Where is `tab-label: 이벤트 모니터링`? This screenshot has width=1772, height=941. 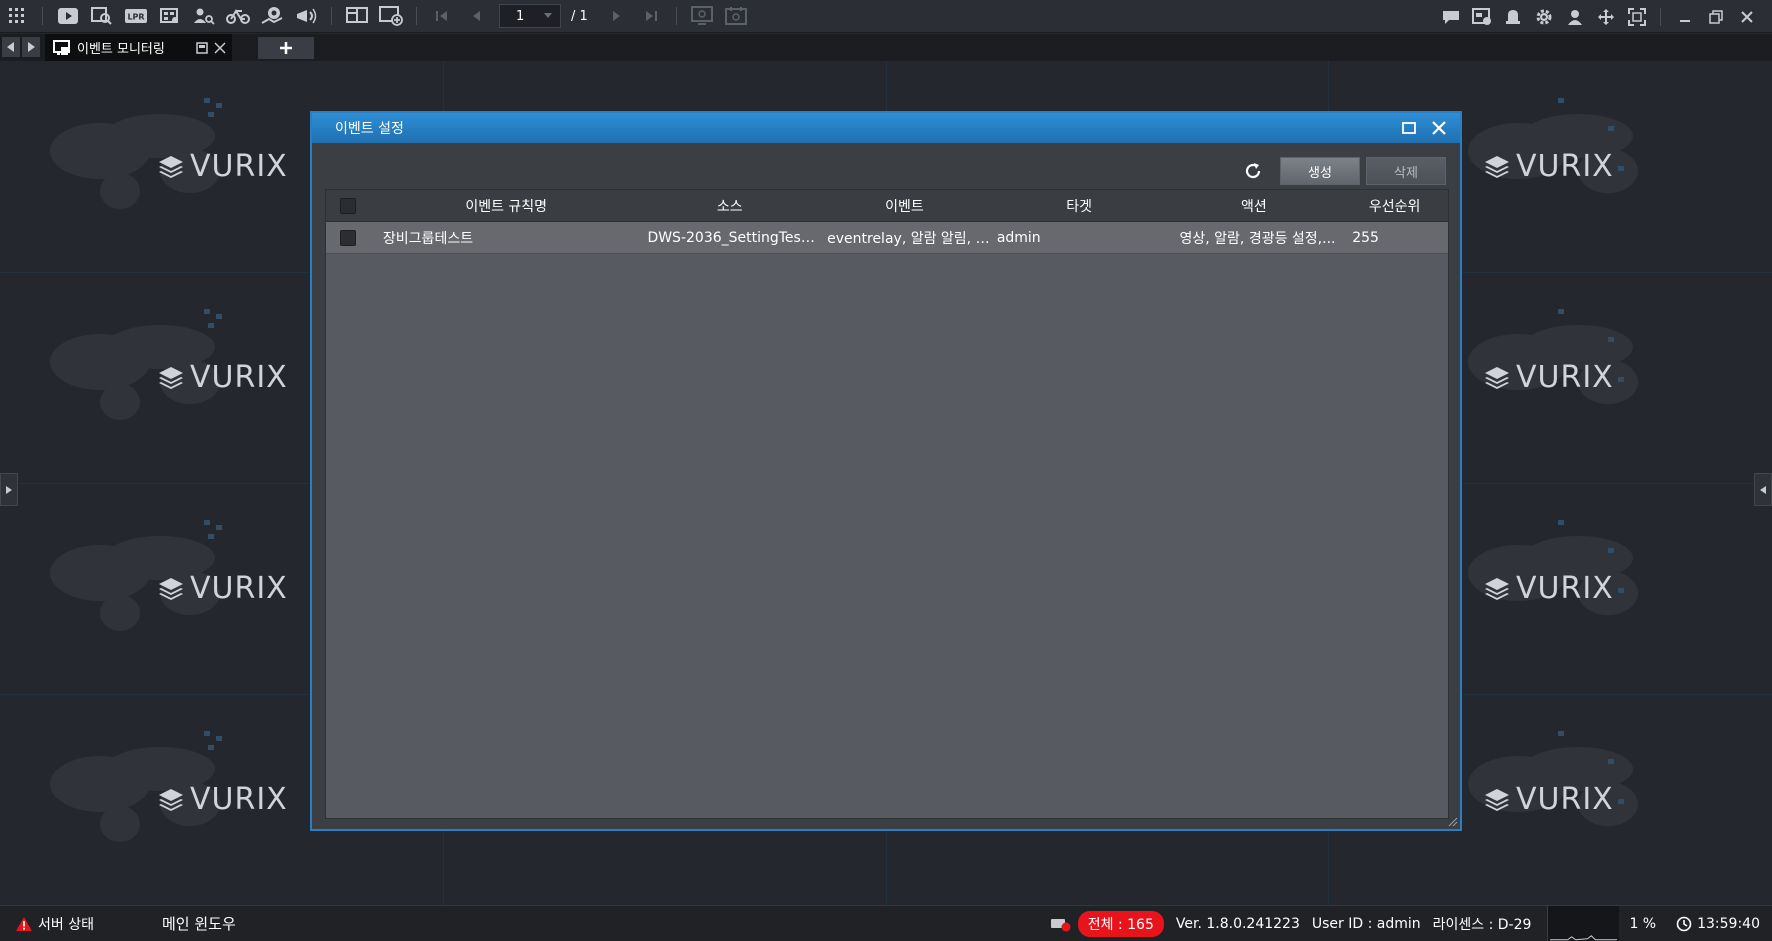
tab-label: 이벤트 모니터링 is located at coordinates (121, 49).